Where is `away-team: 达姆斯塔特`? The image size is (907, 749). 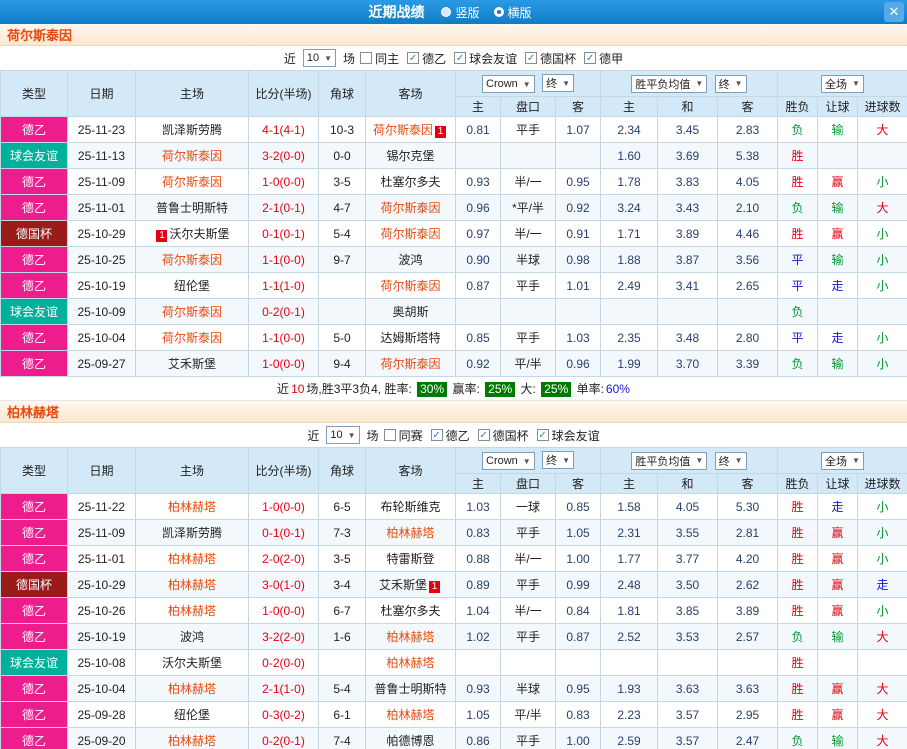 away-team: 达姆斯塔特 is located at coordinates (410, 337).